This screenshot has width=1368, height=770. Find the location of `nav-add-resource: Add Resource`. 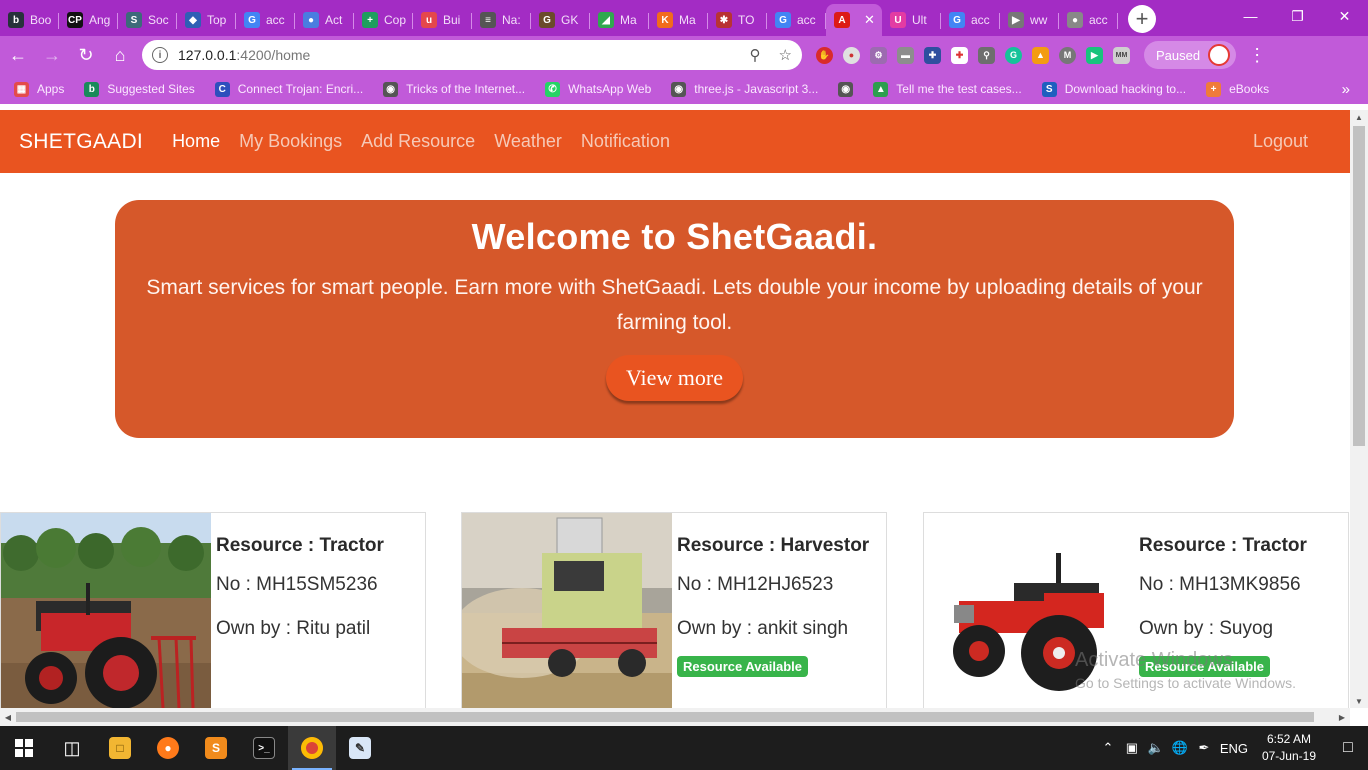

nav-add-resource: Add Resource is located at coordinates (418, 141).